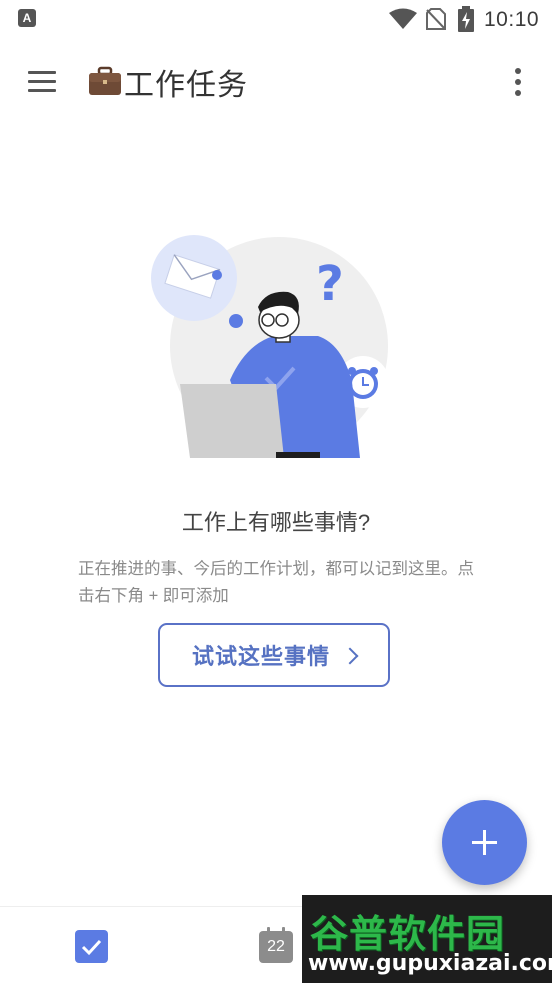 The image size is (552, 984). Describe the element at coordinates (105, 80) in the screenshot. I see `briefcase-icon` at that location.